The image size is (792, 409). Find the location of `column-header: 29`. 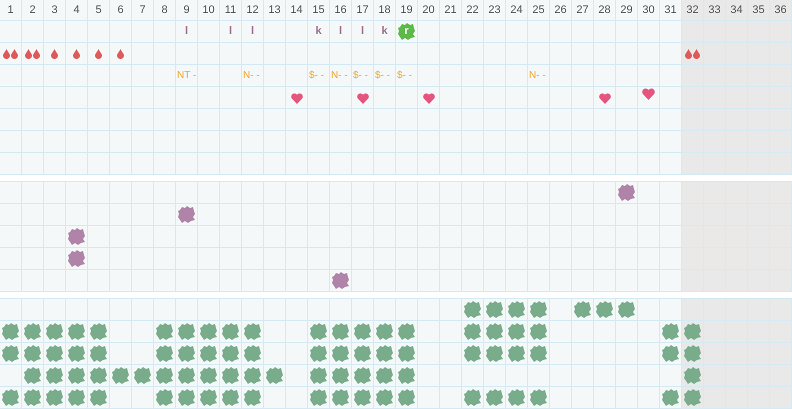

column-header: 29 is located at coordinates (627, 10).